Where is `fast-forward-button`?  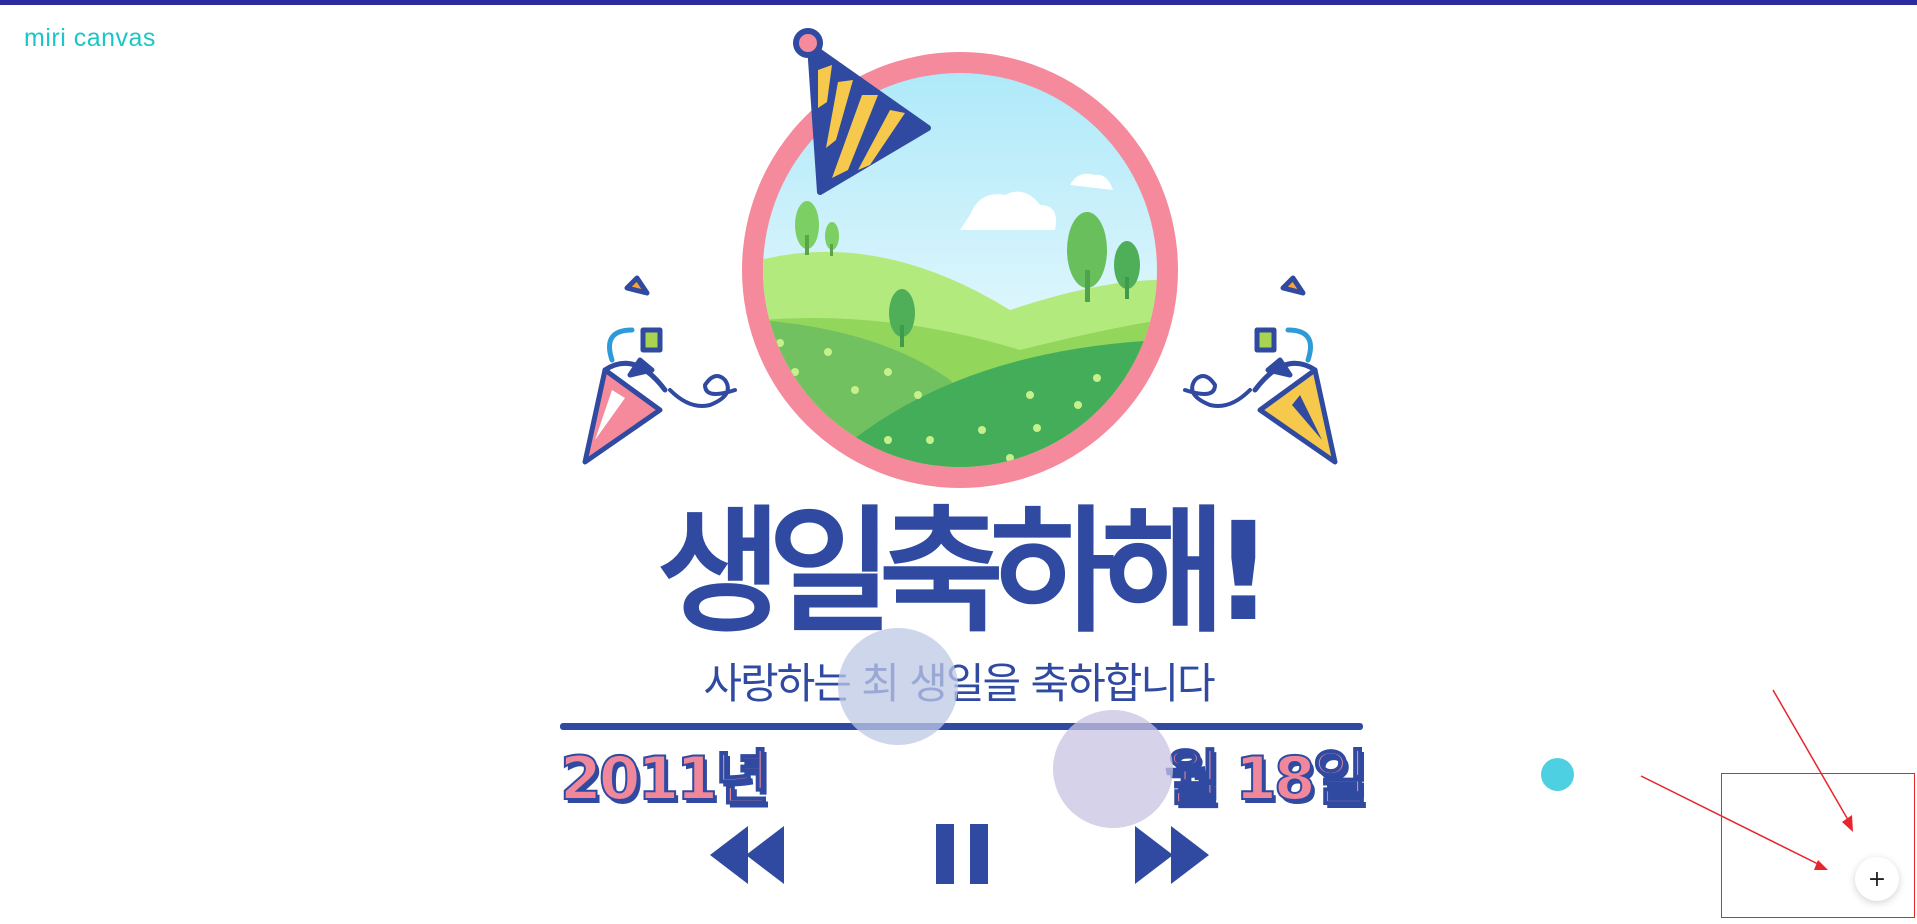 fast-forward-button is located at coordinates (1175, 855).